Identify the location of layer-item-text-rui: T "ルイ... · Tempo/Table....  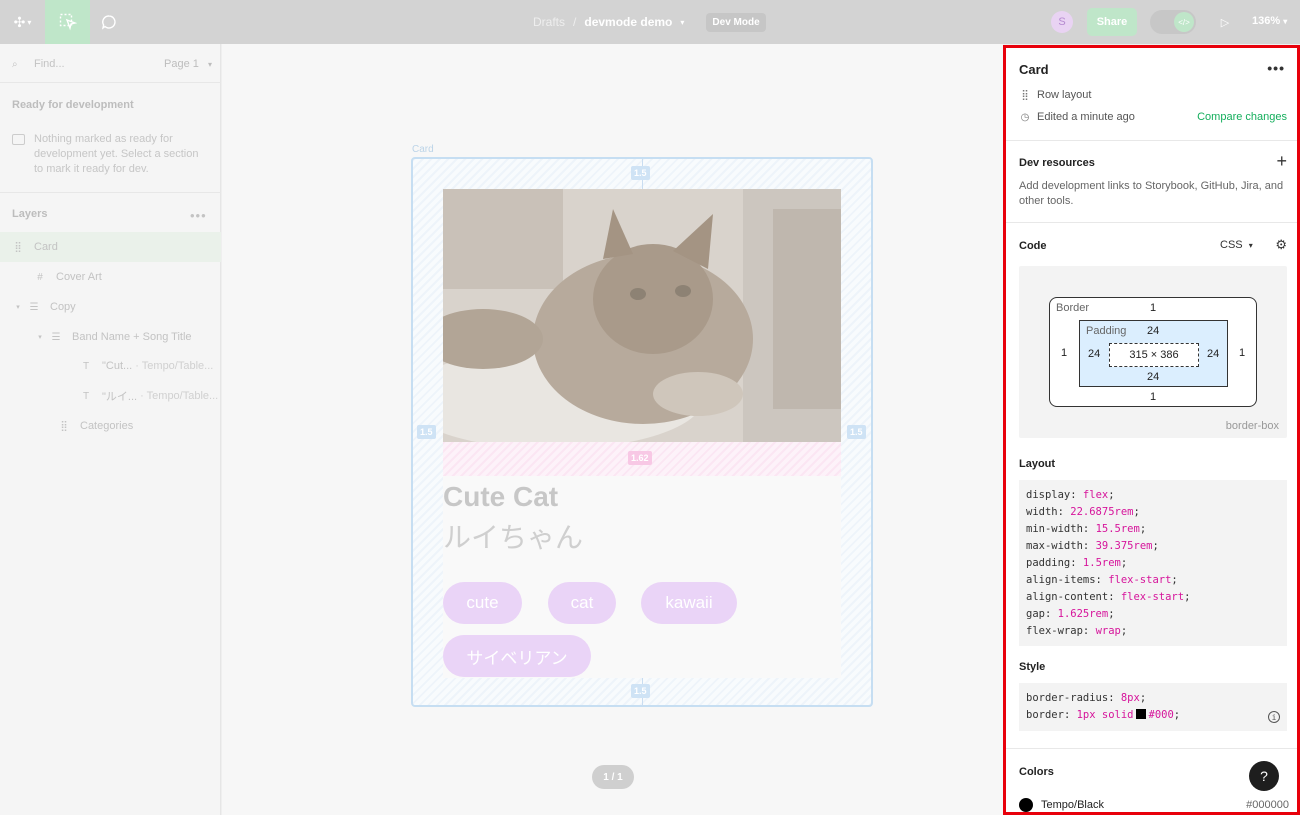
(110, 396).